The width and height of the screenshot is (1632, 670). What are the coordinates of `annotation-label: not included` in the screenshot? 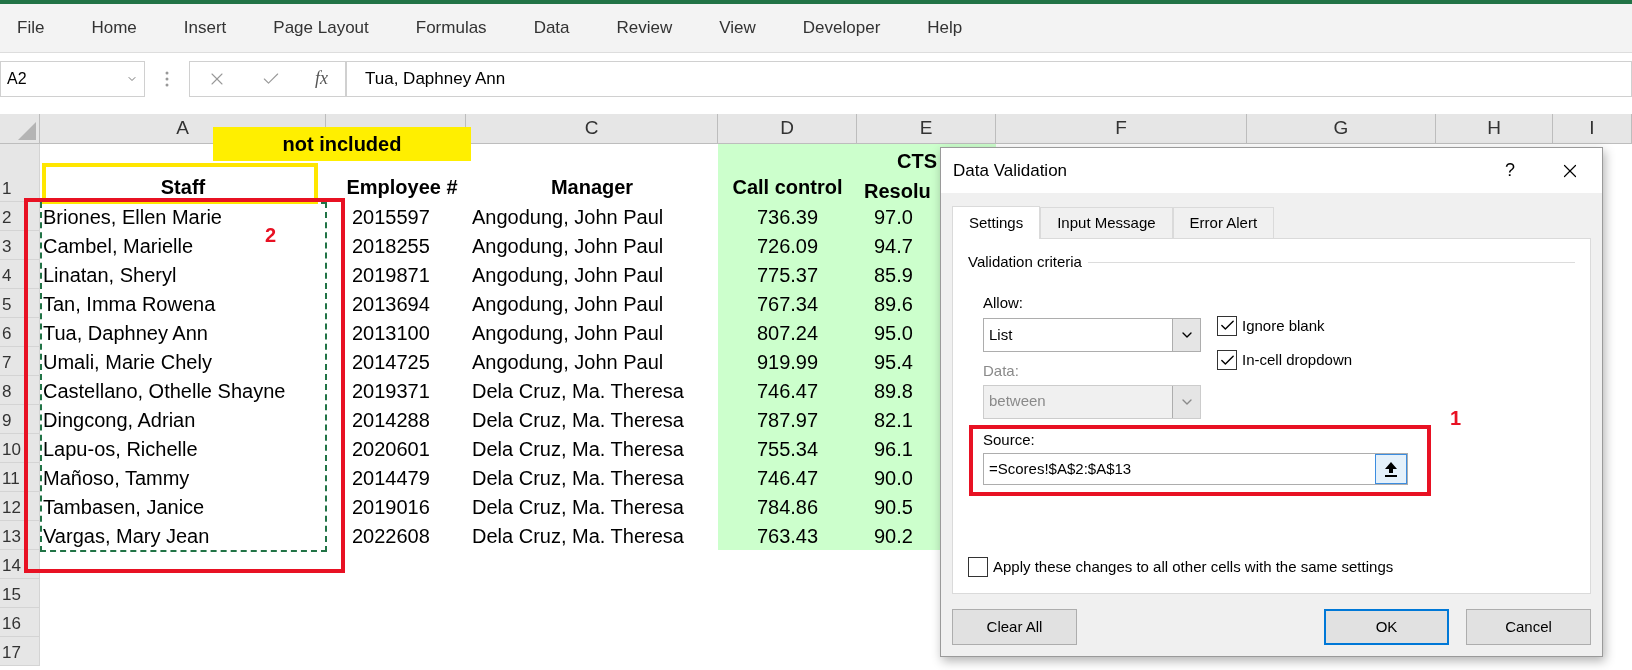 It's located at (342, 144).